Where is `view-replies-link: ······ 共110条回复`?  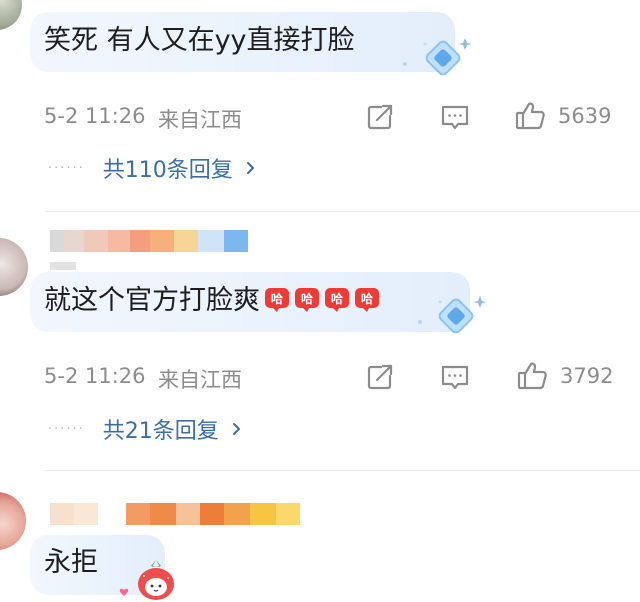
view-replies-link: ······ 共110条回复 is located at coordinates (152, 168).